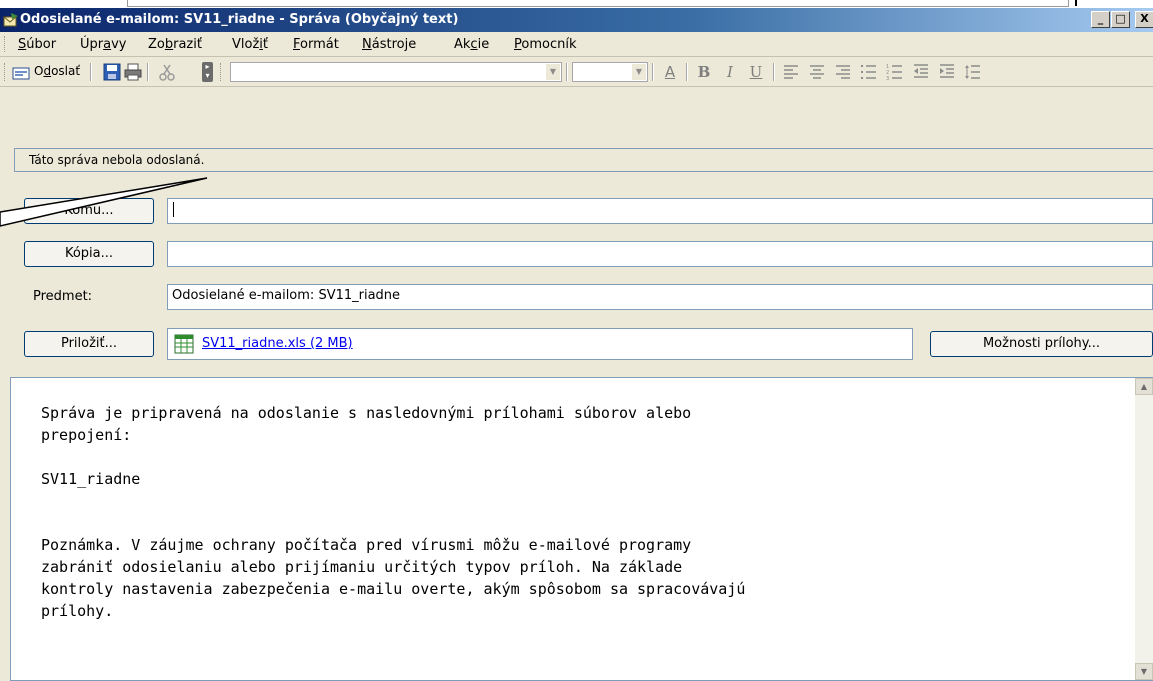 This screenshot has width=1153, height=681. I want to click on toolbar-options-icon: ▸ ▾, so click(207, 72).